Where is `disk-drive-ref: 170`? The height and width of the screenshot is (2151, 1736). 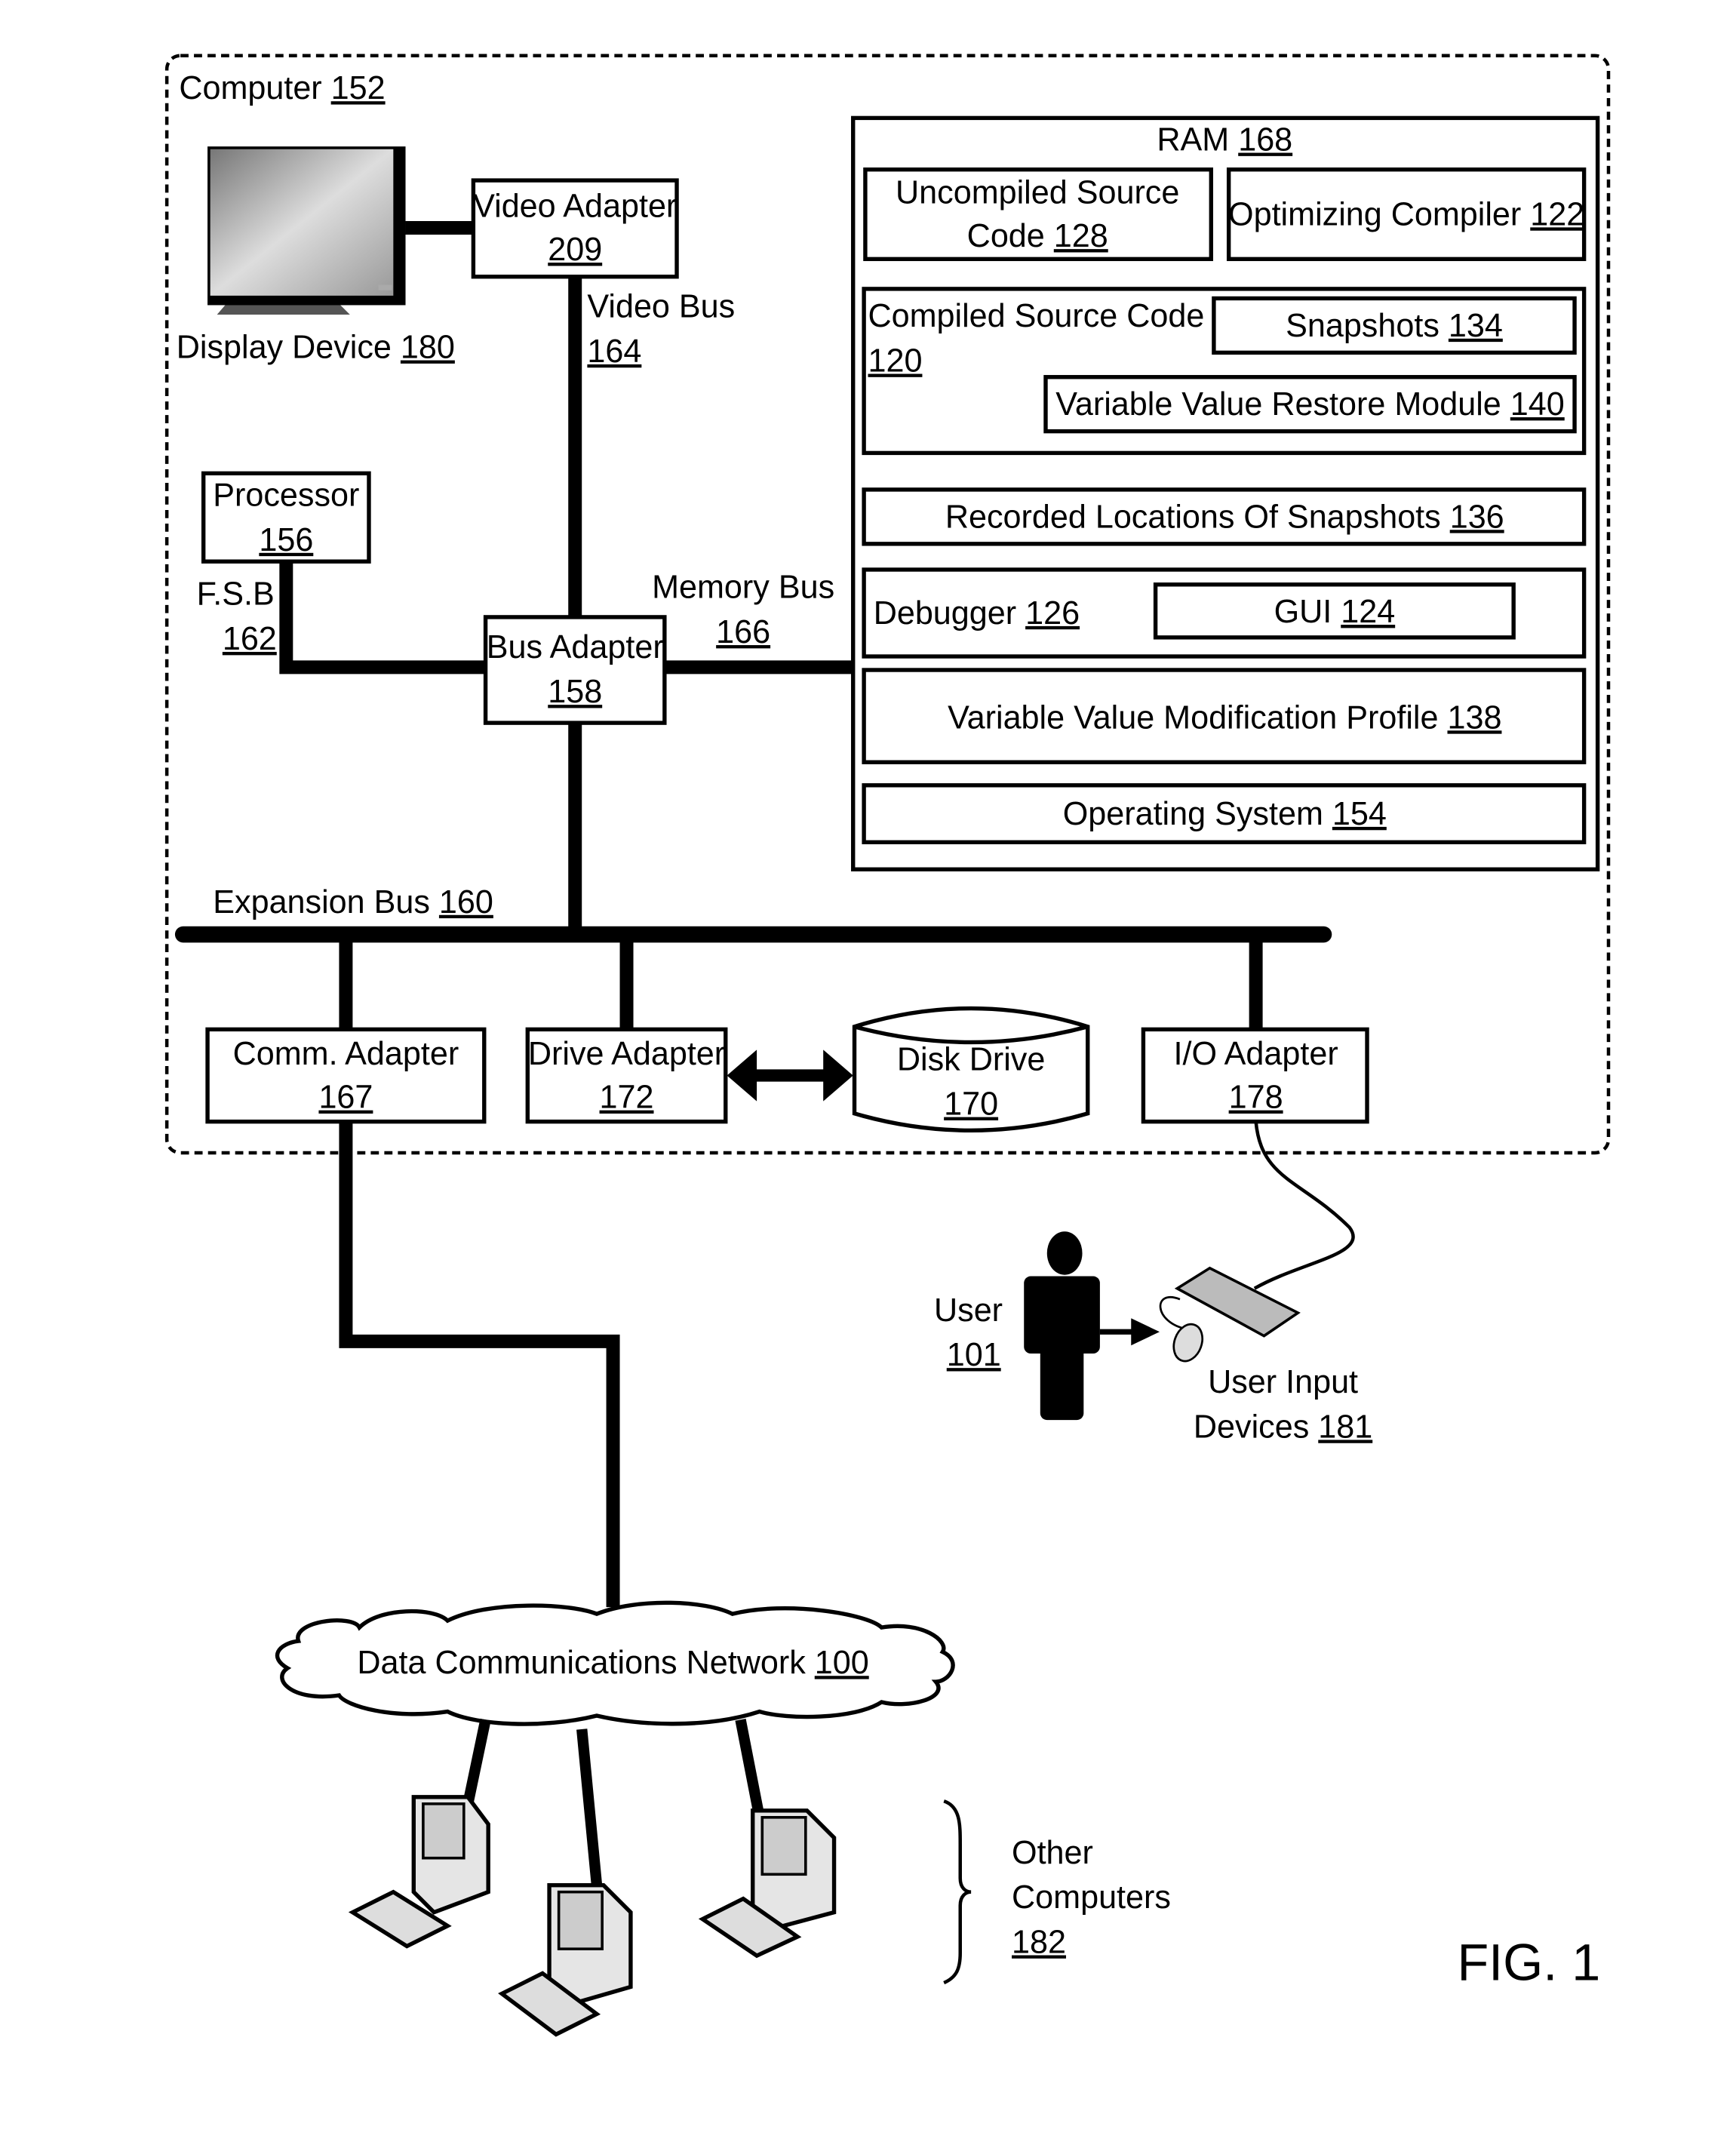 disk-drive-ref: 170 is located at coordinates (971, 1104).